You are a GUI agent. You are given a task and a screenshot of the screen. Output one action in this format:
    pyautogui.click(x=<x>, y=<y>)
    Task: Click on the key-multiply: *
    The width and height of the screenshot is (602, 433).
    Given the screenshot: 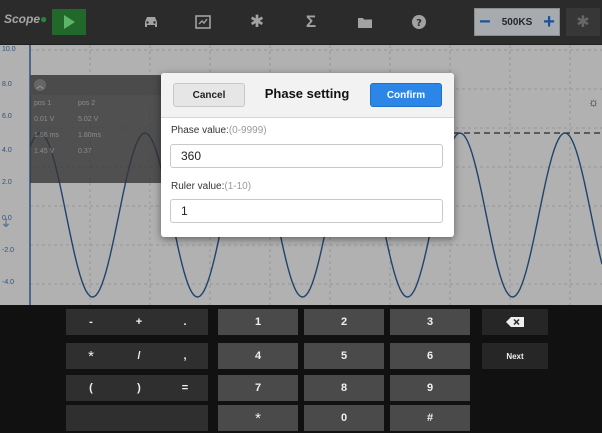 What is the action you would take?
    pyautogui.click(x=91, y=356)
    